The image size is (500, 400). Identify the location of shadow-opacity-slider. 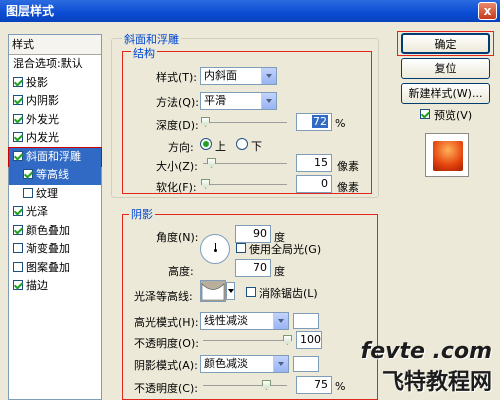
(245, 385).